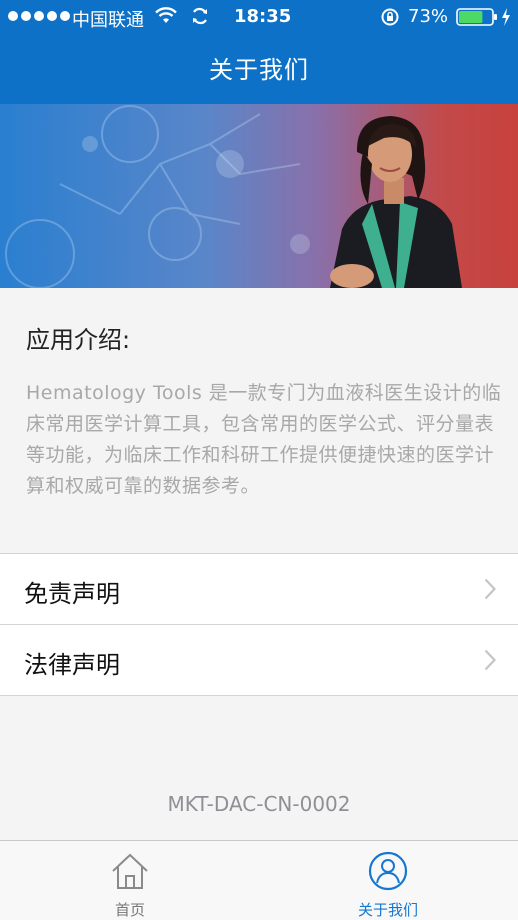 The width and height of the screenshot is (518, 920). Describe the element at coordinates (259, 589) in the screenshot. I see `disclaimer-row: 免责声明` at that location.